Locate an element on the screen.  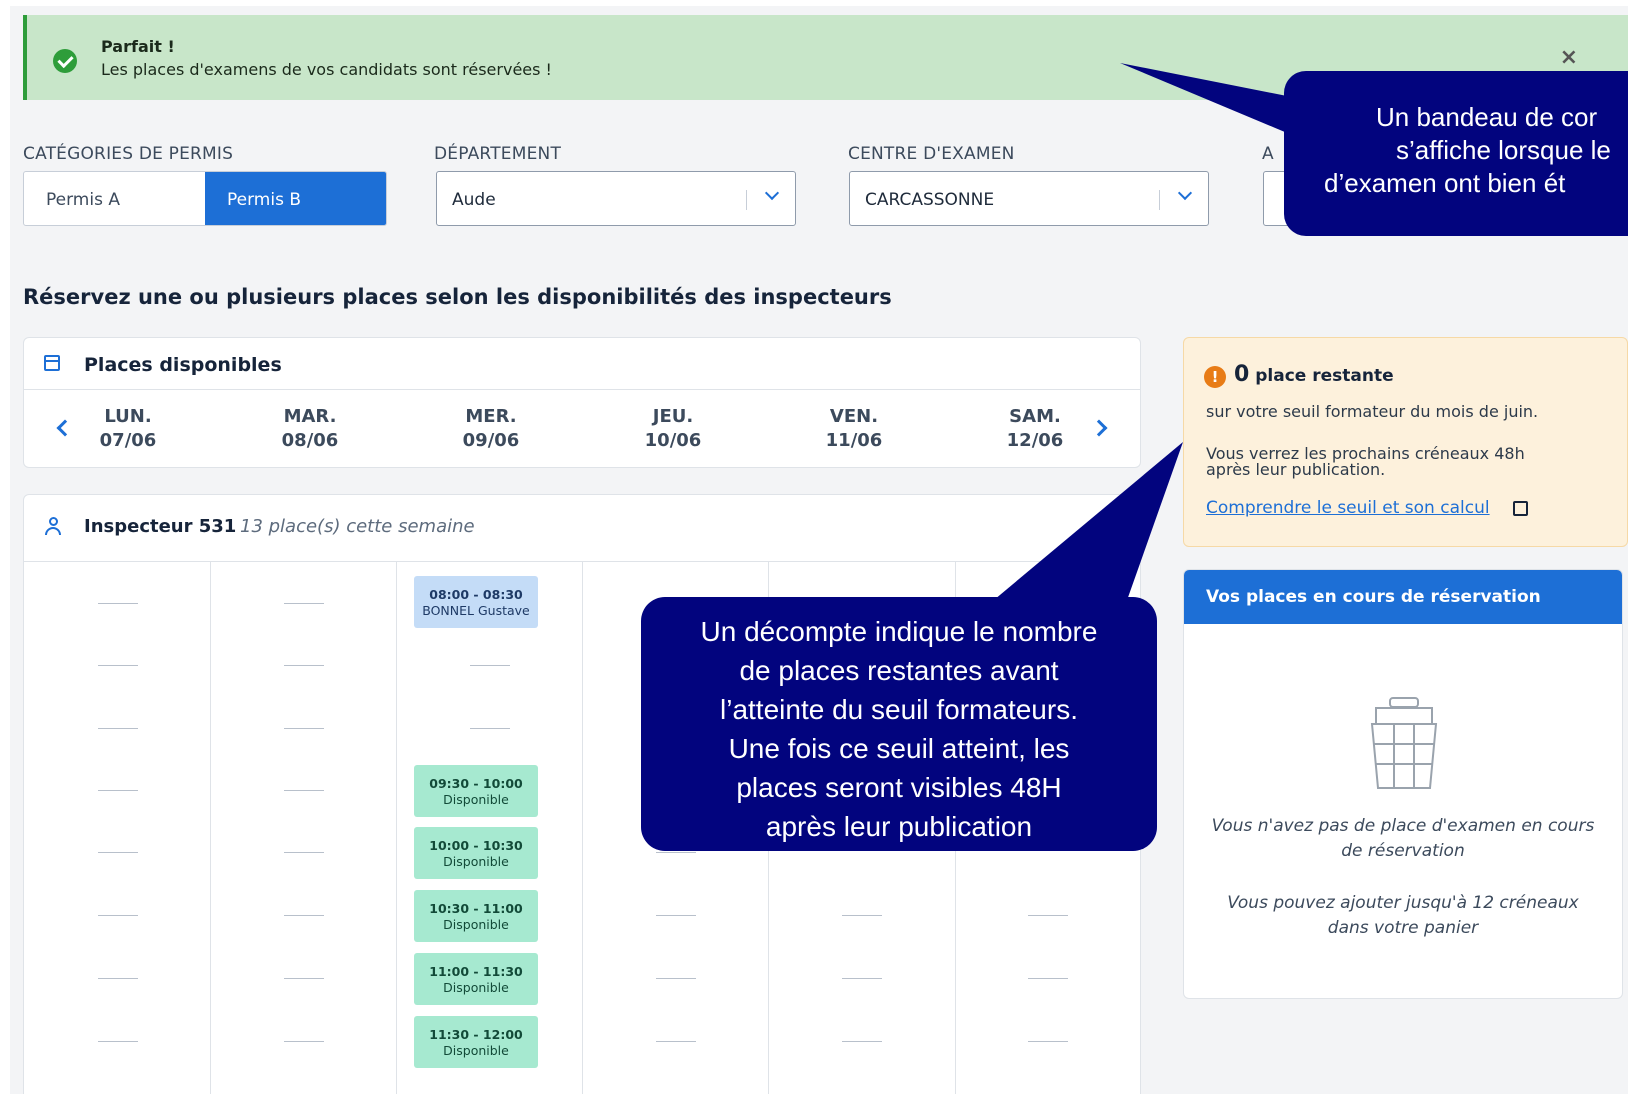
column-divider is located at coordinates (396, 827).